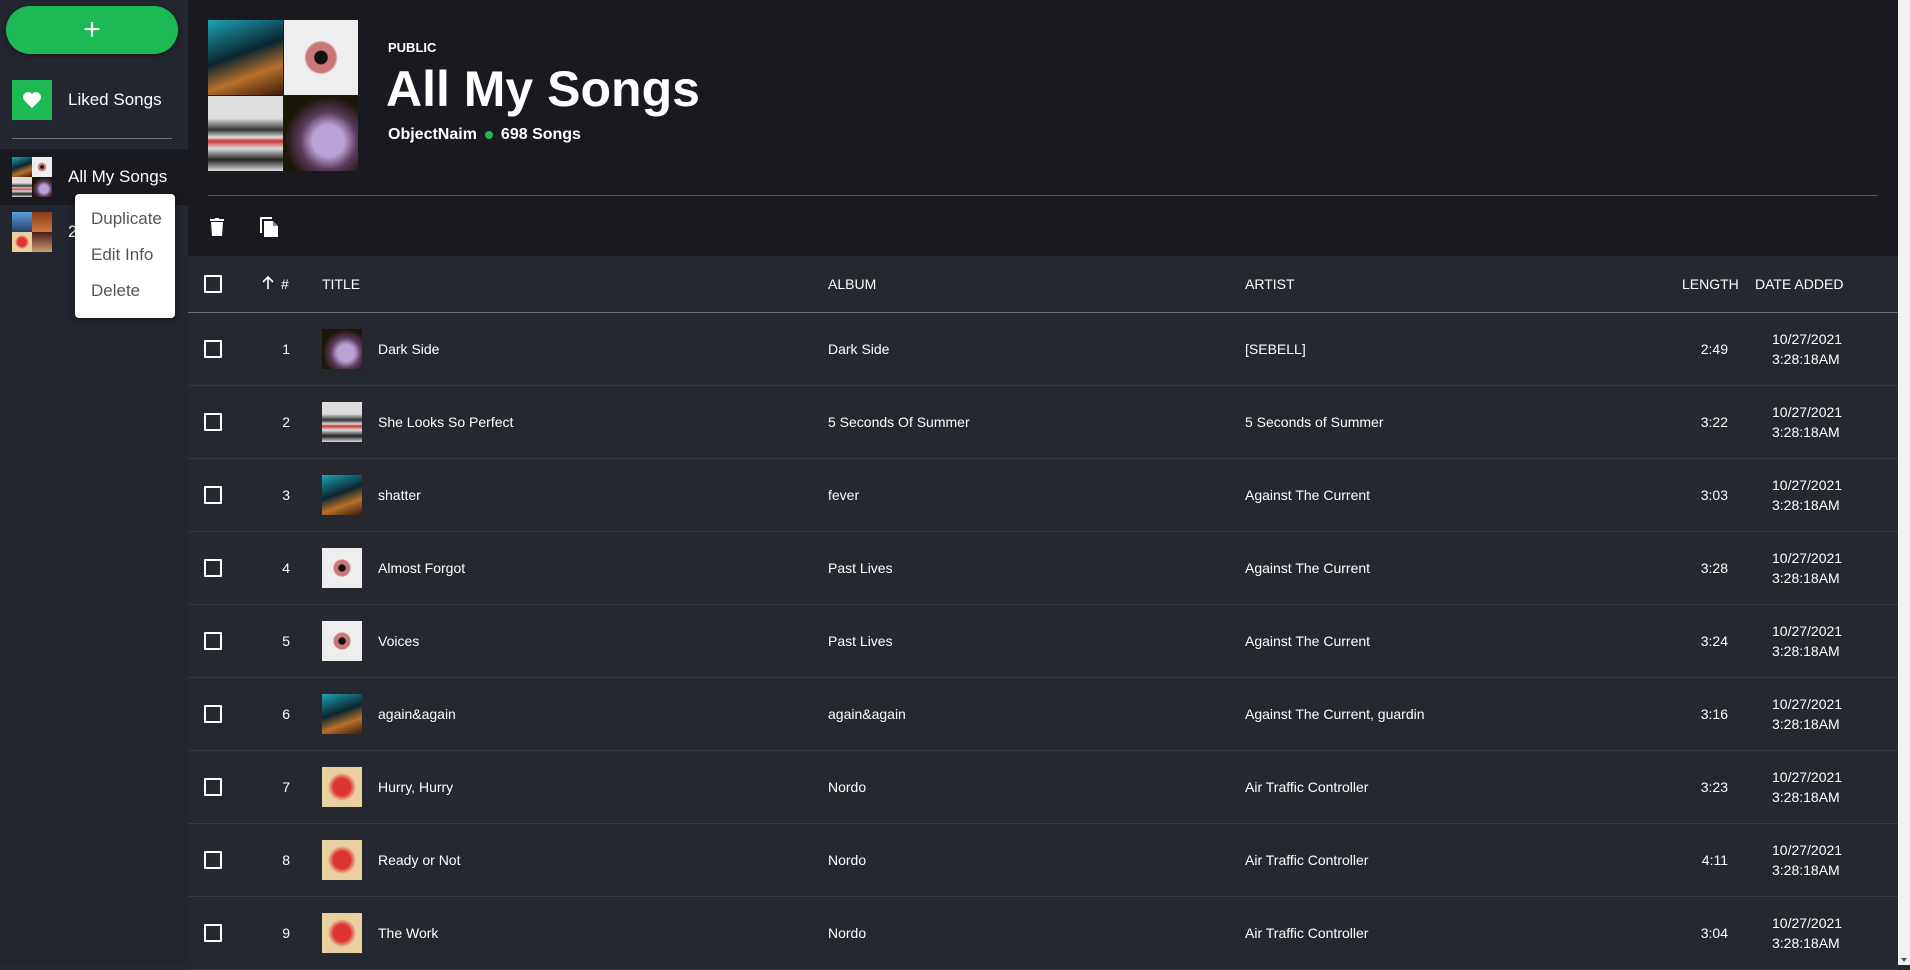 Image resolution: width=1910 pixels, height=970 pixels. What do you see at coordinates (867, 714) in the screenshot?
I see `track-album: again&again` at bounding box center [867, 714].